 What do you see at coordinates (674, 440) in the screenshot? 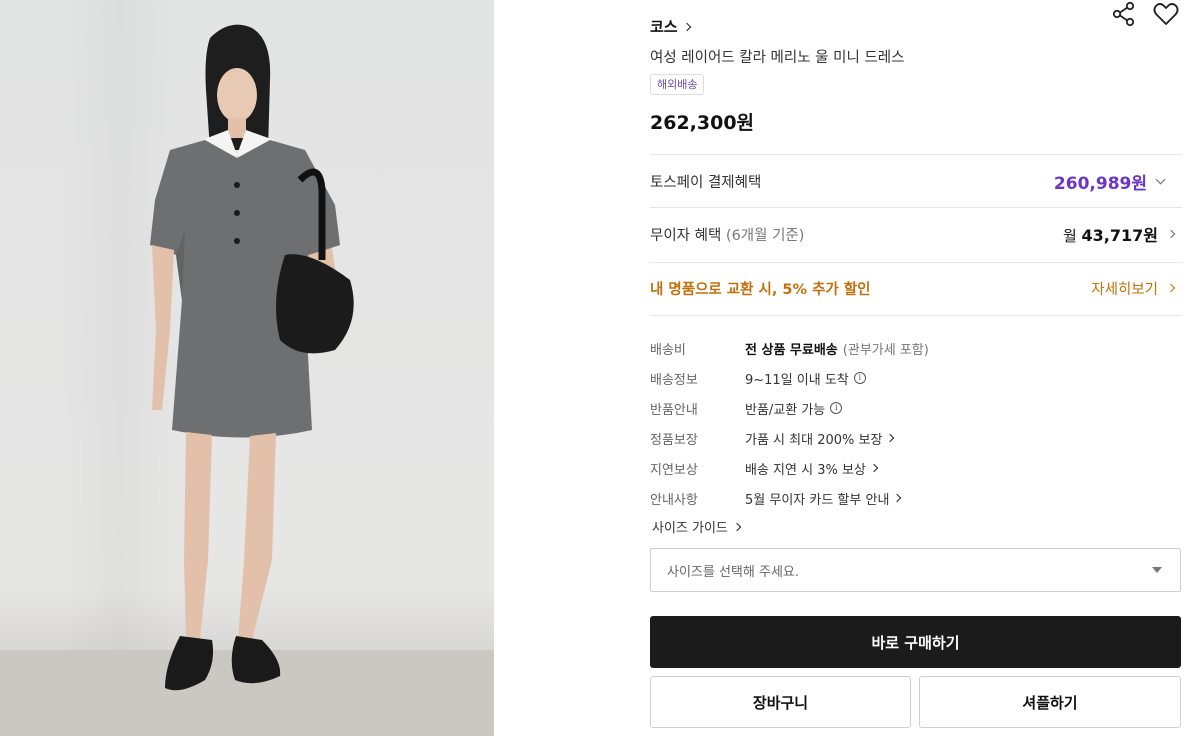
I see `info-key: 정품보장` at bounding box center [674, 440].